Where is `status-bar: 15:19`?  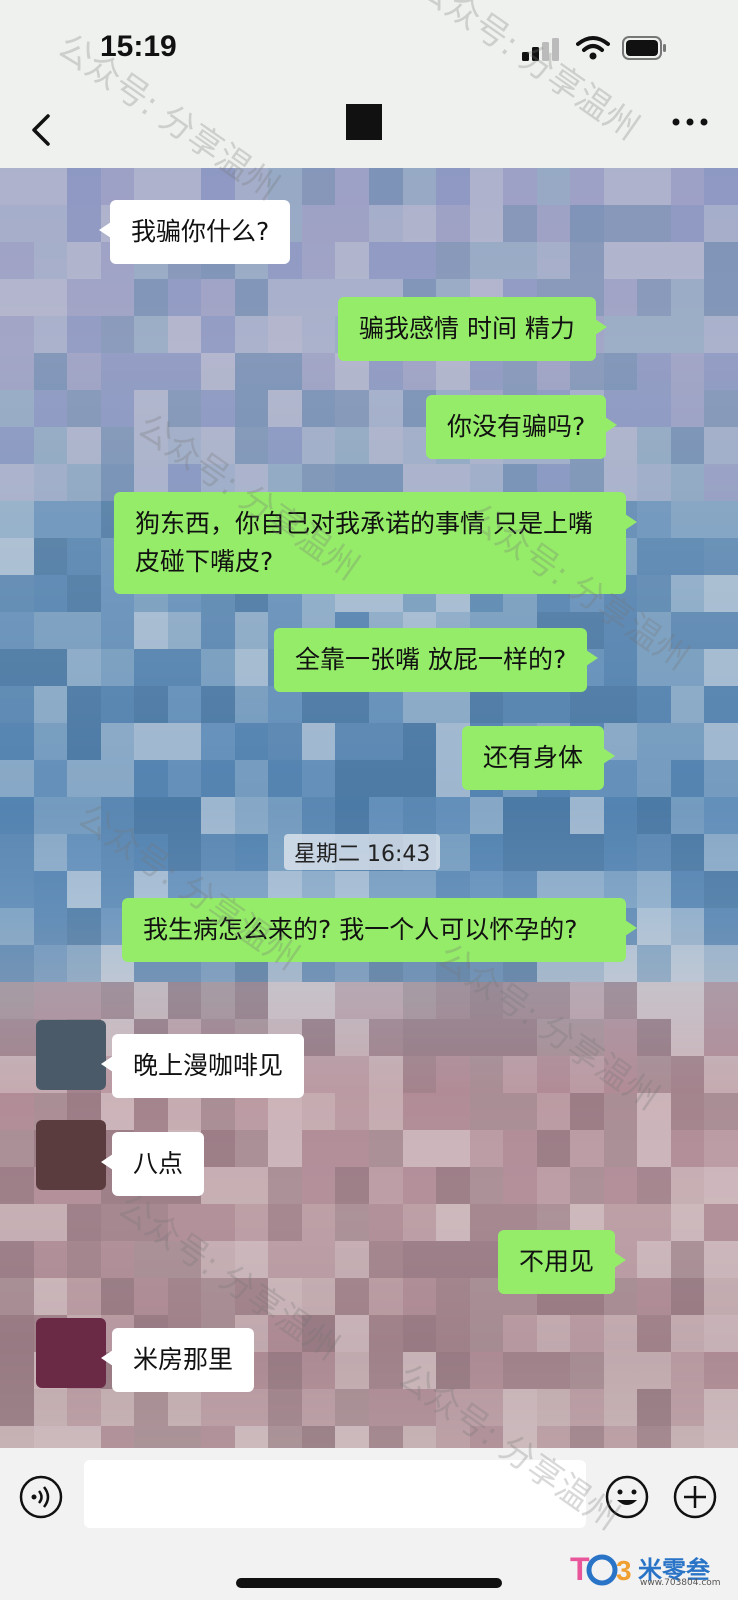
status-bar: 15:19 is located at coordinates (369, 46).